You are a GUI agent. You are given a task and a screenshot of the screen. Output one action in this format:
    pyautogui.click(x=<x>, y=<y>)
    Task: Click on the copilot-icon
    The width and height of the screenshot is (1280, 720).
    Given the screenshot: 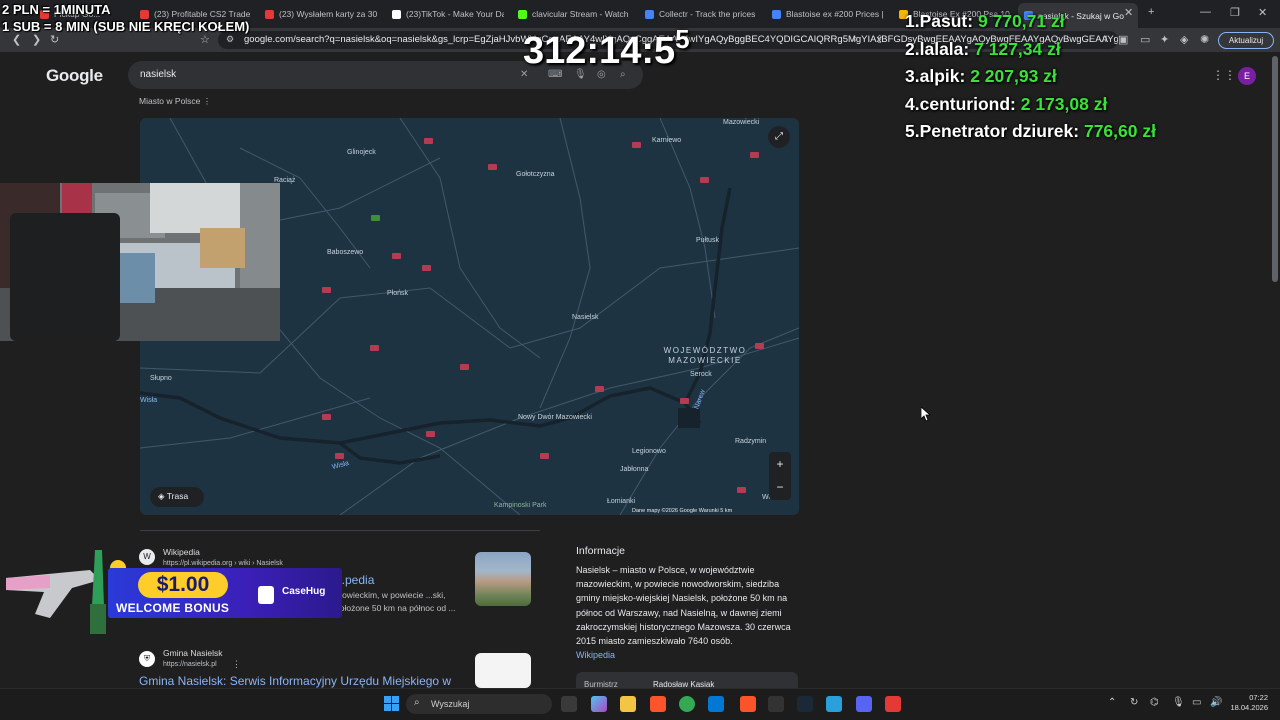 What is the action you would take?
    pyautogui.click(x=599, y=704)
    